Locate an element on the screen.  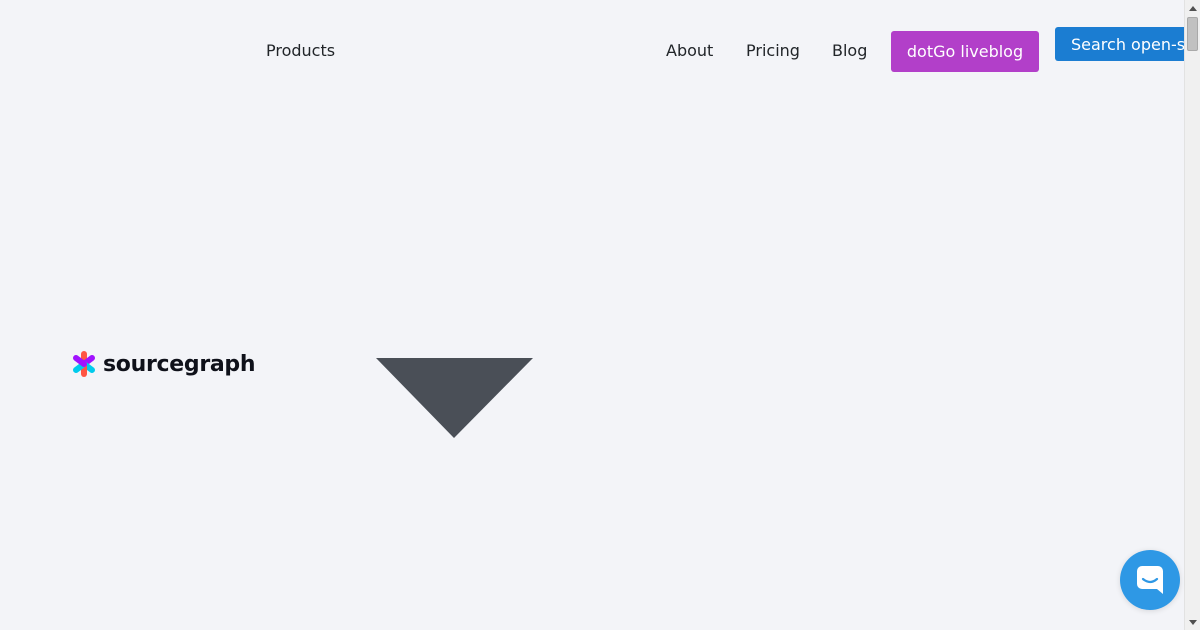
nav-about: About is located at coordinates (689, 51).